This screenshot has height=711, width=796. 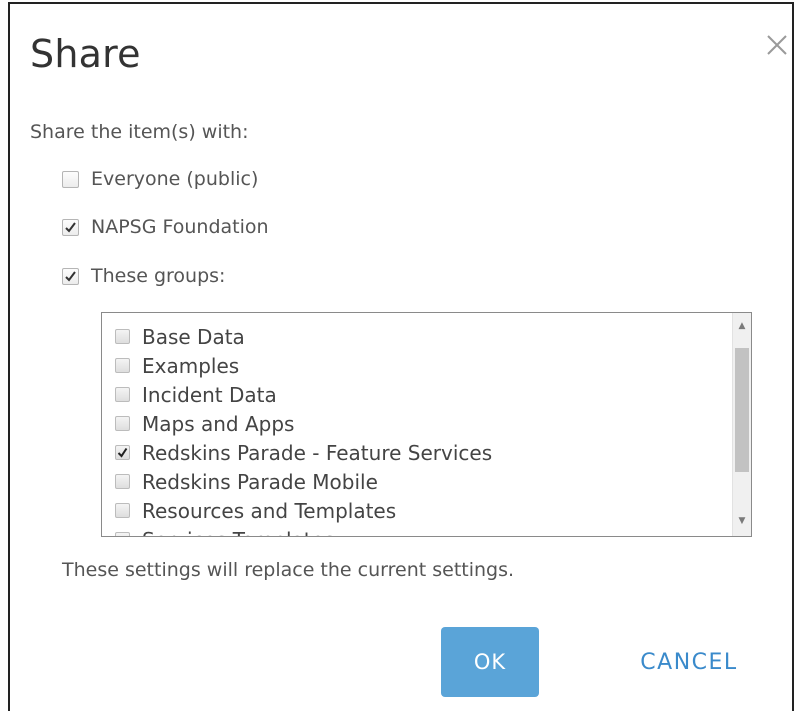 What do you see at coordinates (689, 662) in the screenshot?
I see `cancel-button: CANCEL` at bounding box center [689, 662].